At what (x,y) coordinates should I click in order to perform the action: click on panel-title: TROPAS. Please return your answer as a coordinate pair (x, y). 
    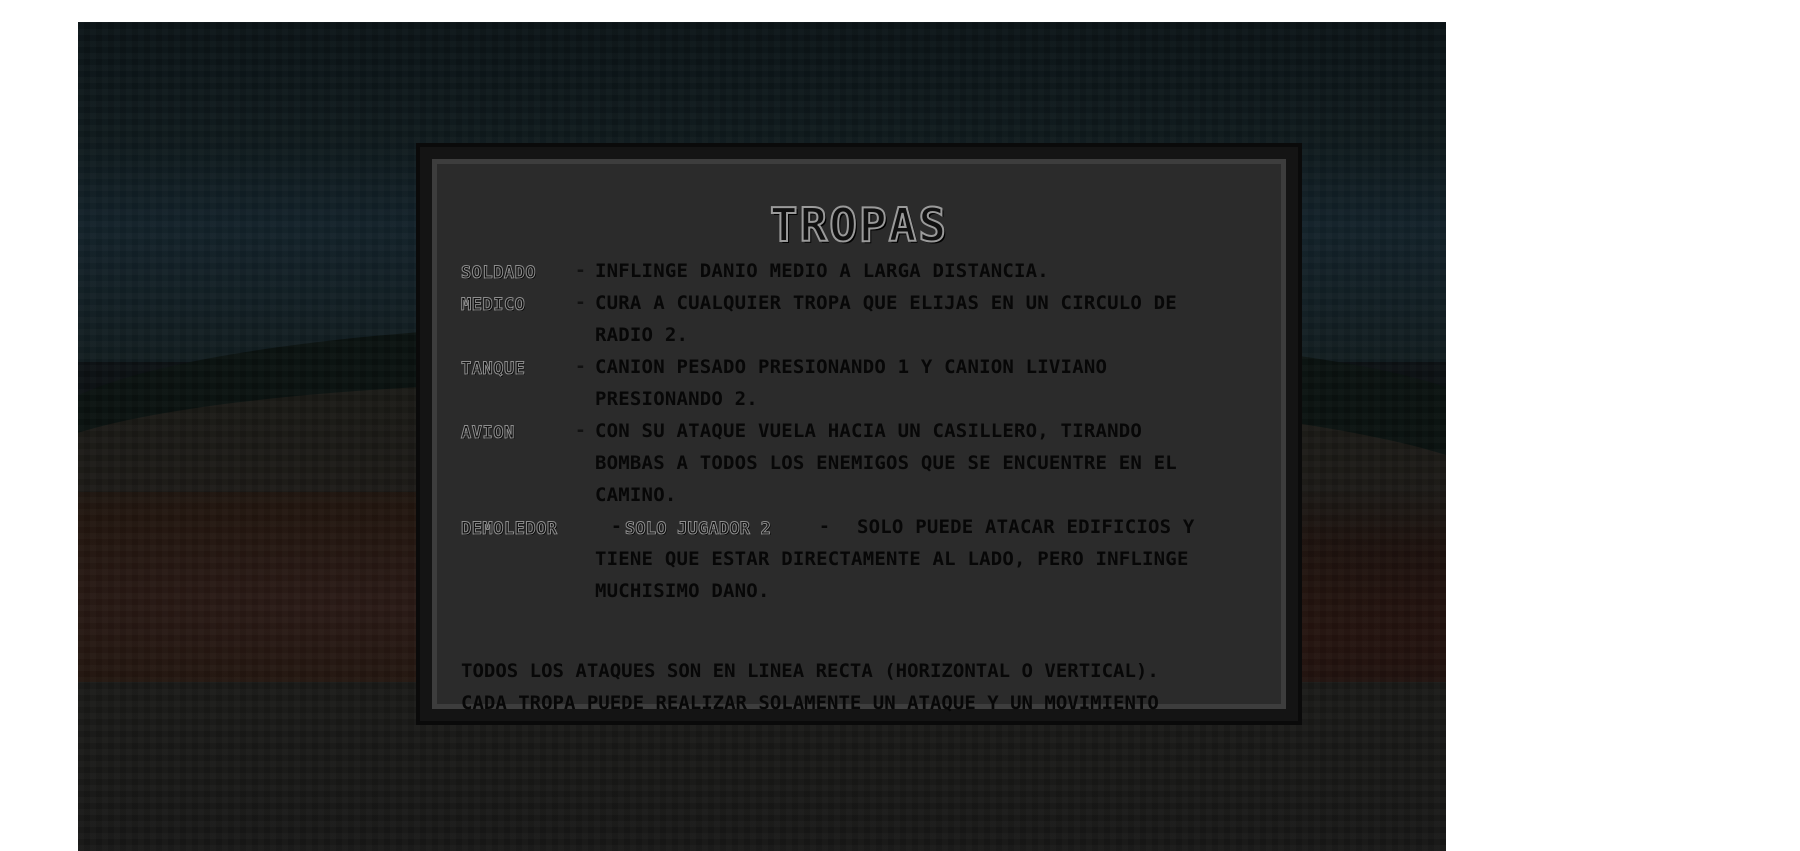
    Looking at the image, I should click on (859, 225).